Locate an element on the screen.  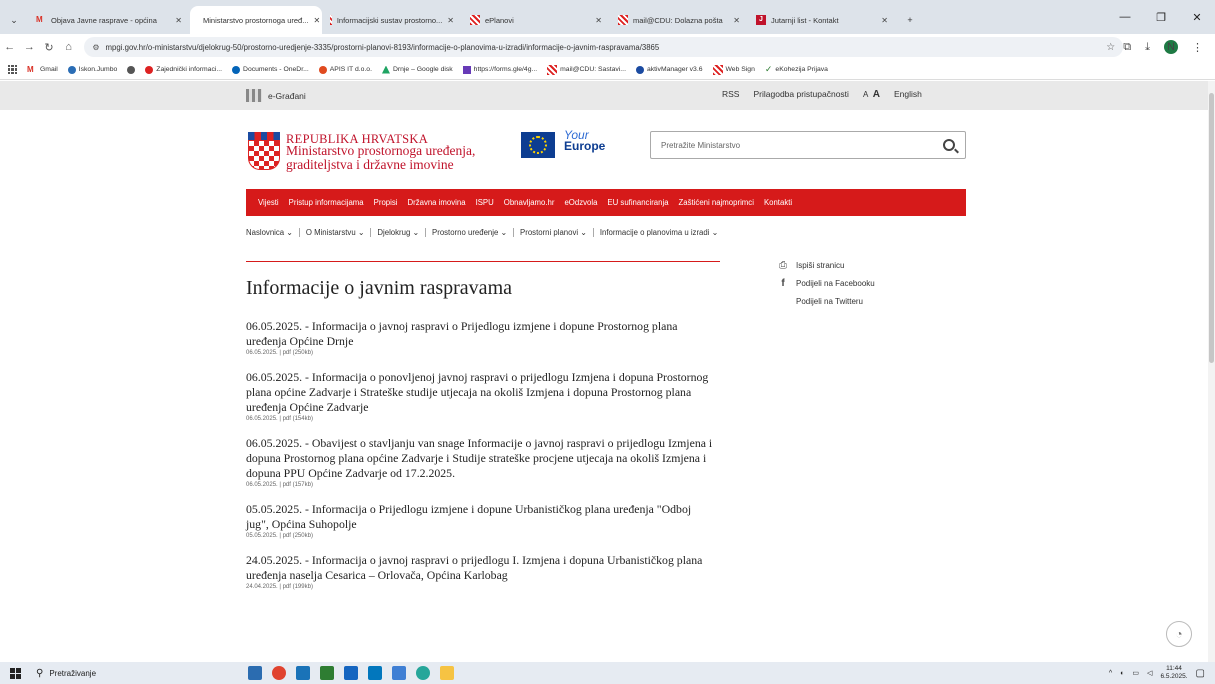
tab-search-chevron-icon: ⌄ is located at coordinates (14, 20).